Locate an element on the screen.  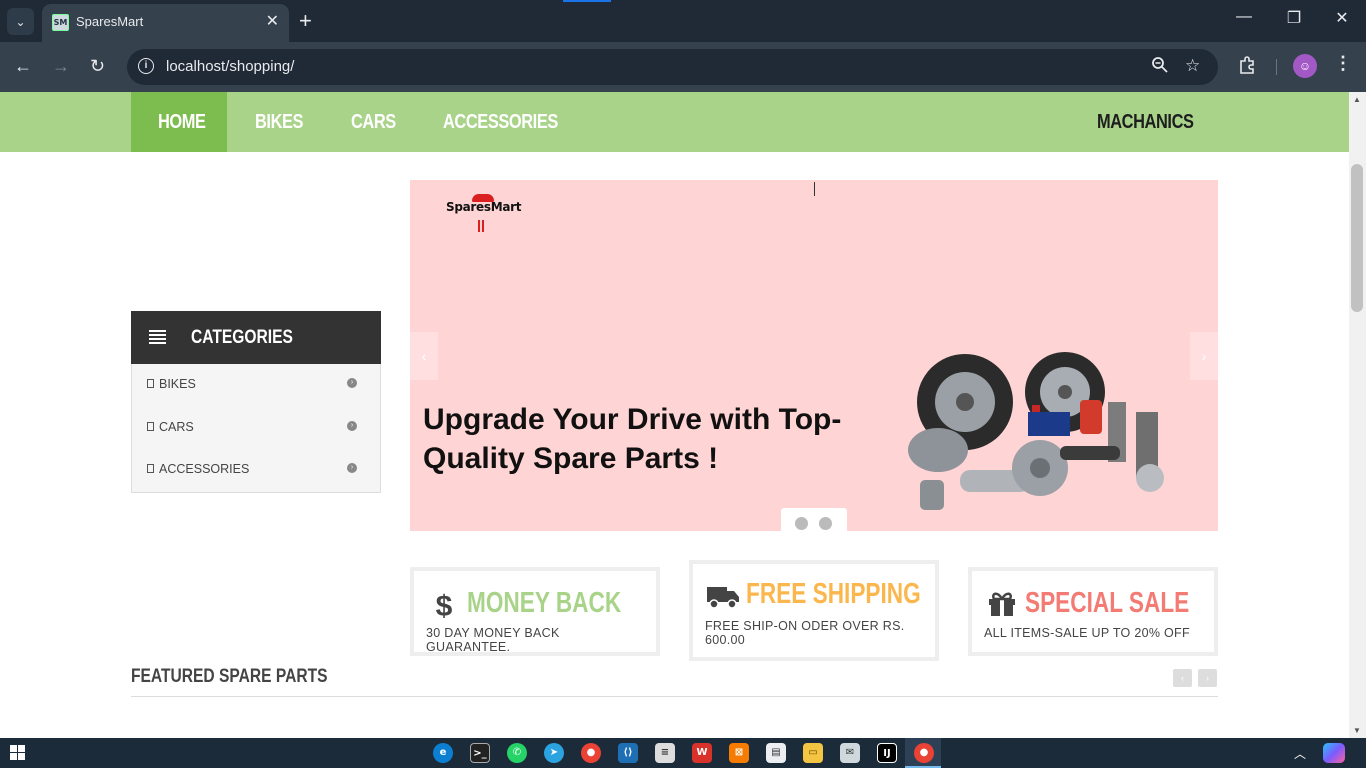
tab-search-button: ⌄ is located at coordinates (20, 21).